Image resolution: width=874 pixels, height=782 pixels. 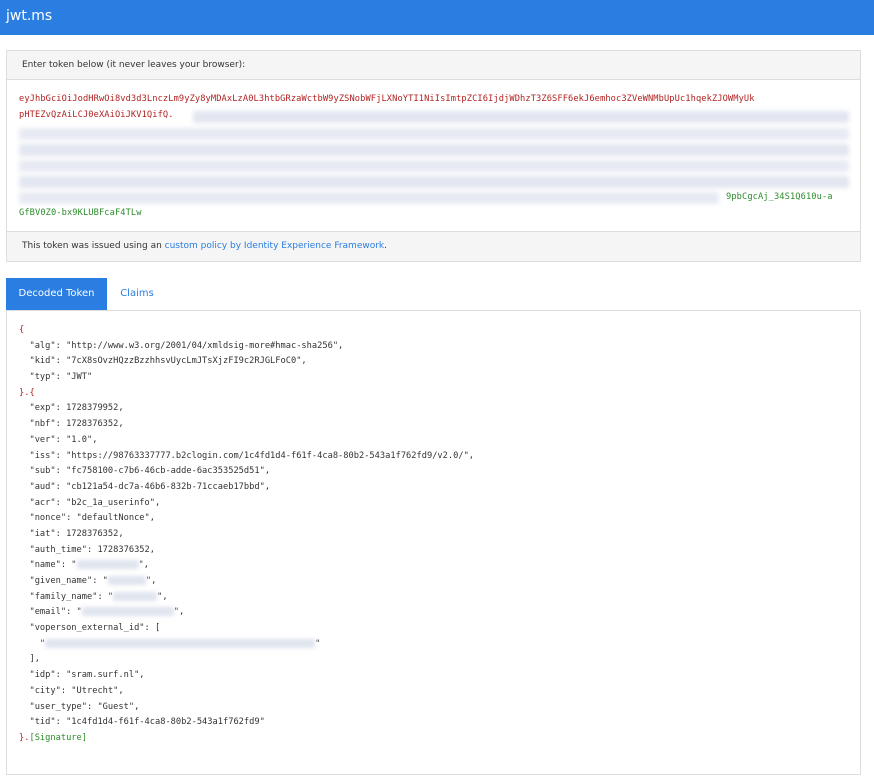 What do you see at coordinates (246, 566) in the screenshot?
I see `json-line-name: "name": " ",` at bounding box center [246, 566].